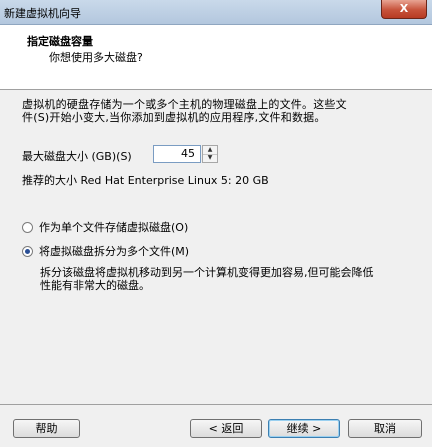  What do you see at coordinates (95, 285) in the screenshot?
I see `multi-file-desc-line-2: 性能有非常大的磁盘。` at bounding box center [95, 285].